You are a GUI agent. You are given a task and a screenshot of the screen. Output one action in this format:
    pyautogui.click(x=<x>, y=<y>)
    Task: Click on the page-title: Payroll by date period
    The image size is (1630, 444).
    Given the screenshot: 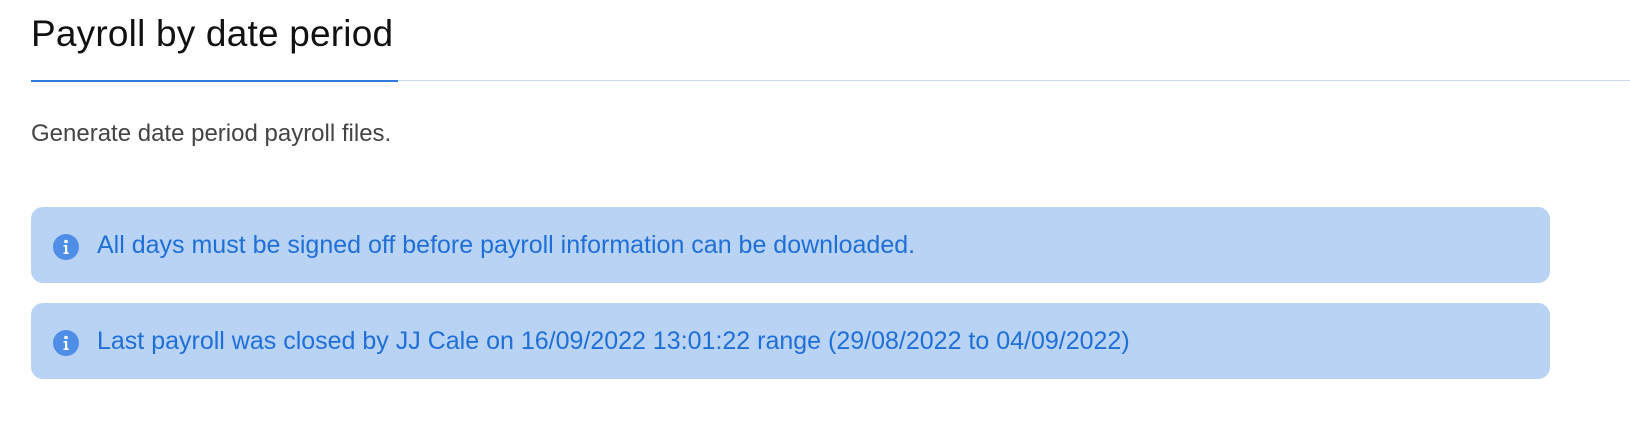 What is the action you would take?
    pyautogui.click(x=212, y=33)
    